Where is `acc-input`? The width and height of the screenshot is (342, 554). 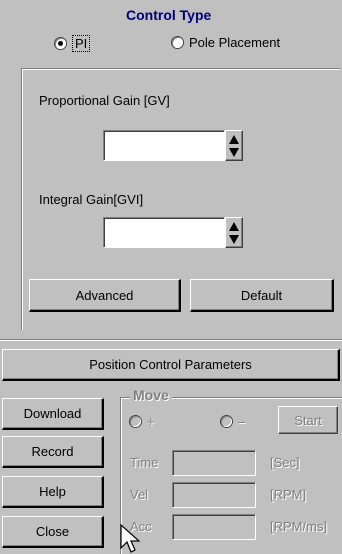
acc-input is located at coordinates (214, 527).